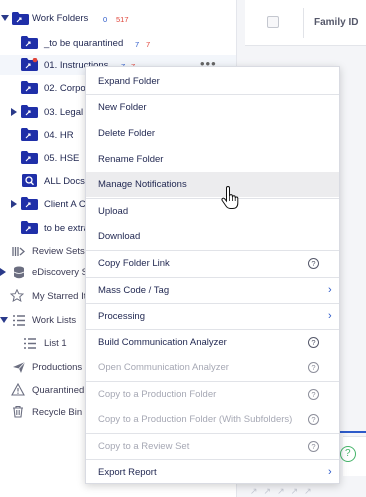 The width and height of the screenshot is (366, 497). Describe the element at coordinates (127, 133) in the screenshot. I see `menu-item-label: Delete Folder` at that location.